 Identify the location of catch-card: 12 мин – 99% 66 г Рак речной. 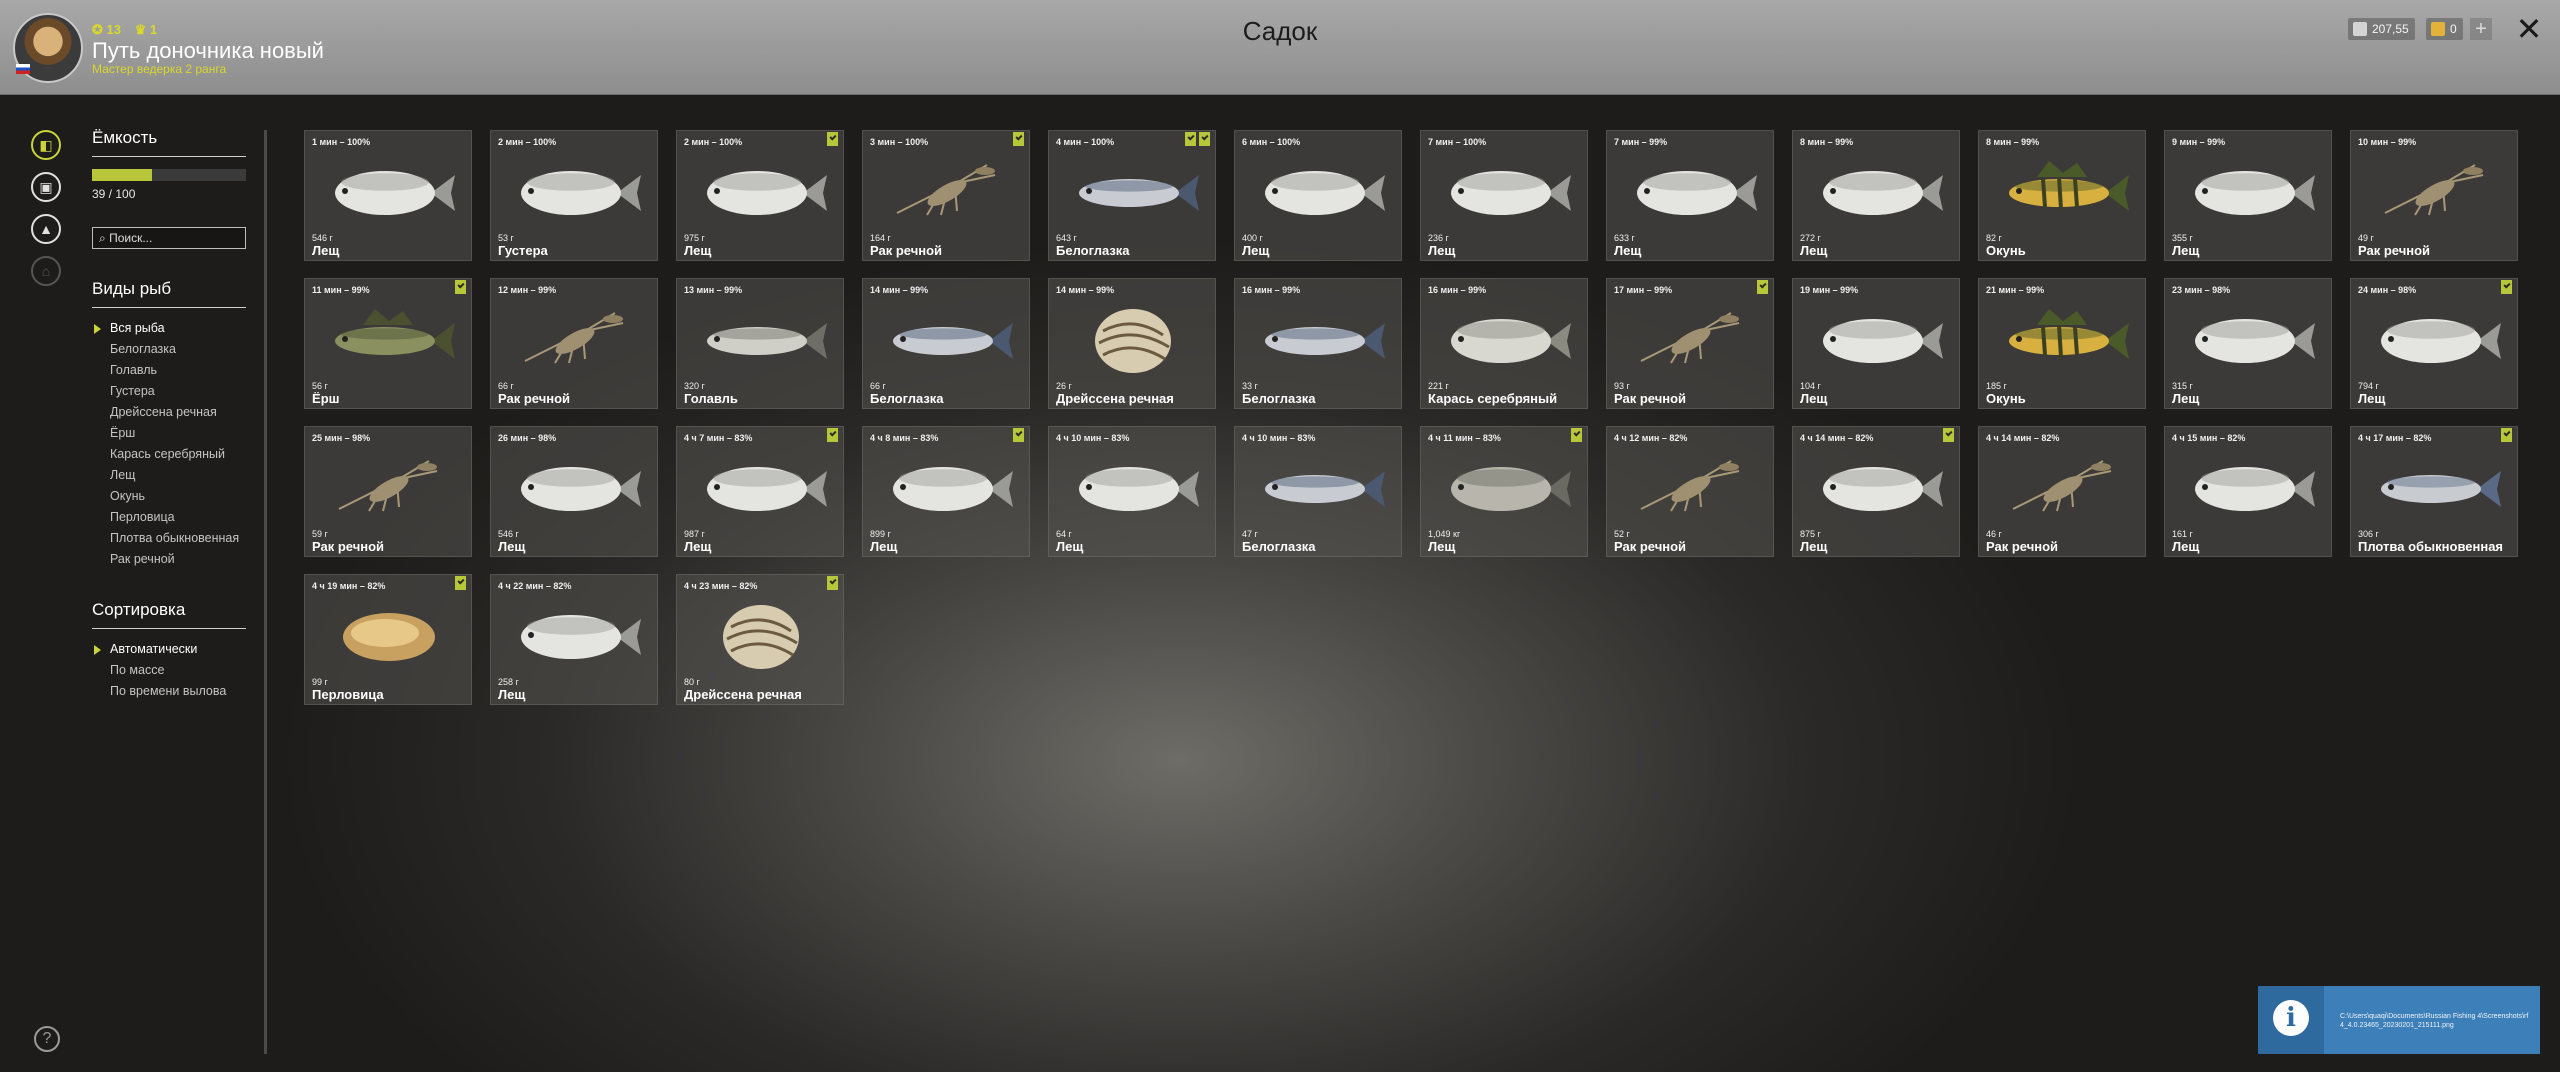
(574, 343).